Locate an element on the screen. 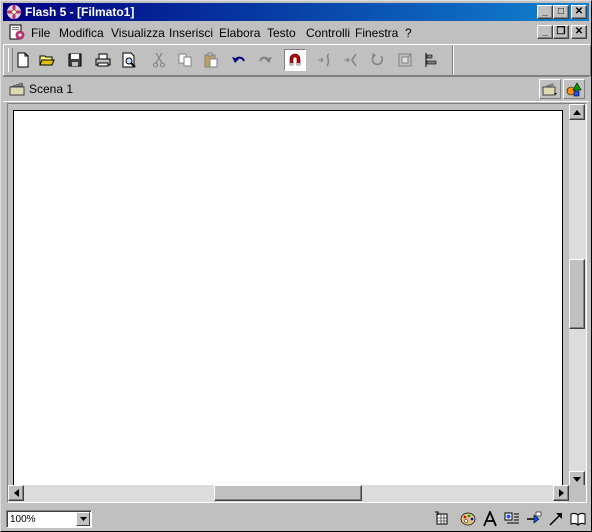 This screenshot has height=532, width=592. cut-icon is located at coordinates (159, 60).